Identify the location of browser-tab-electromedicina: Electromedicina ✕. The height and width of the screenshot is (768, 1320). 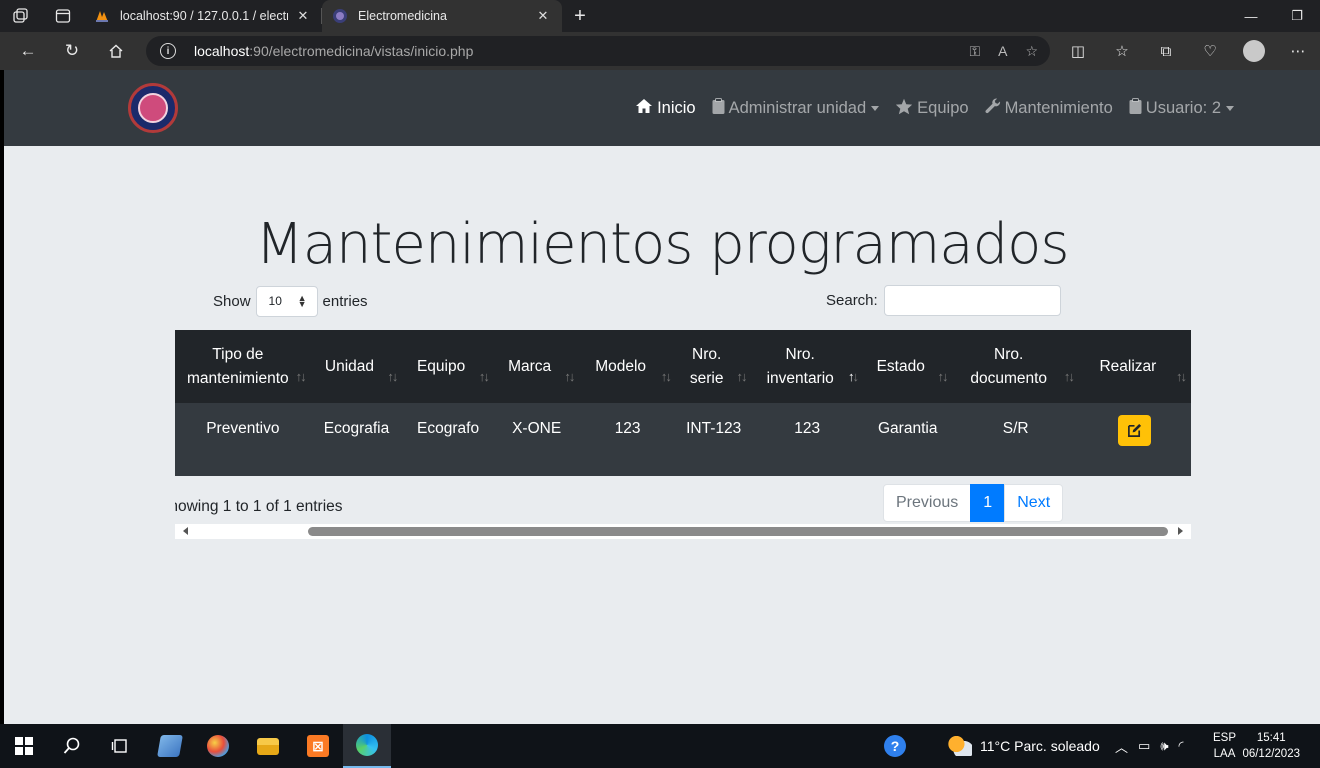
(442, 16).